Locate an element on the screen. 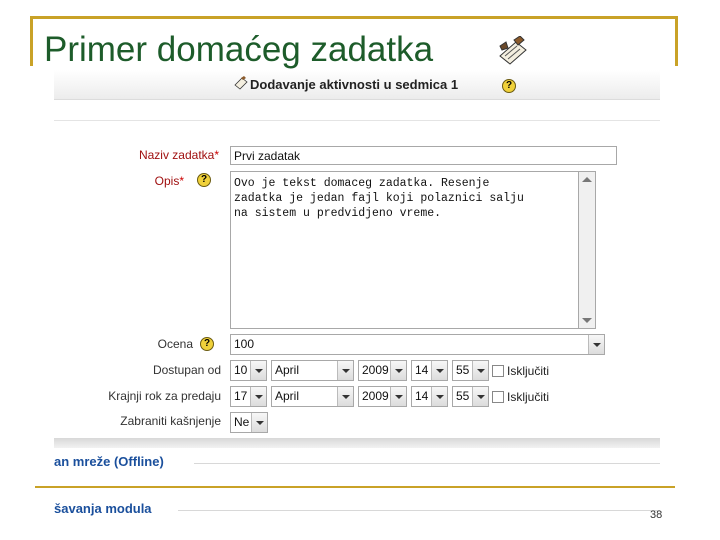  due-month-select: April is located at coordinates (312, 396).